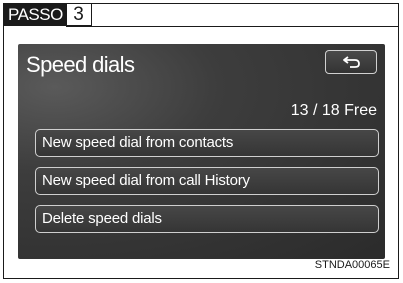  Describe the element at coordinates (35, 15) in the screenshot. I see `step-label: PASSO` at that location.